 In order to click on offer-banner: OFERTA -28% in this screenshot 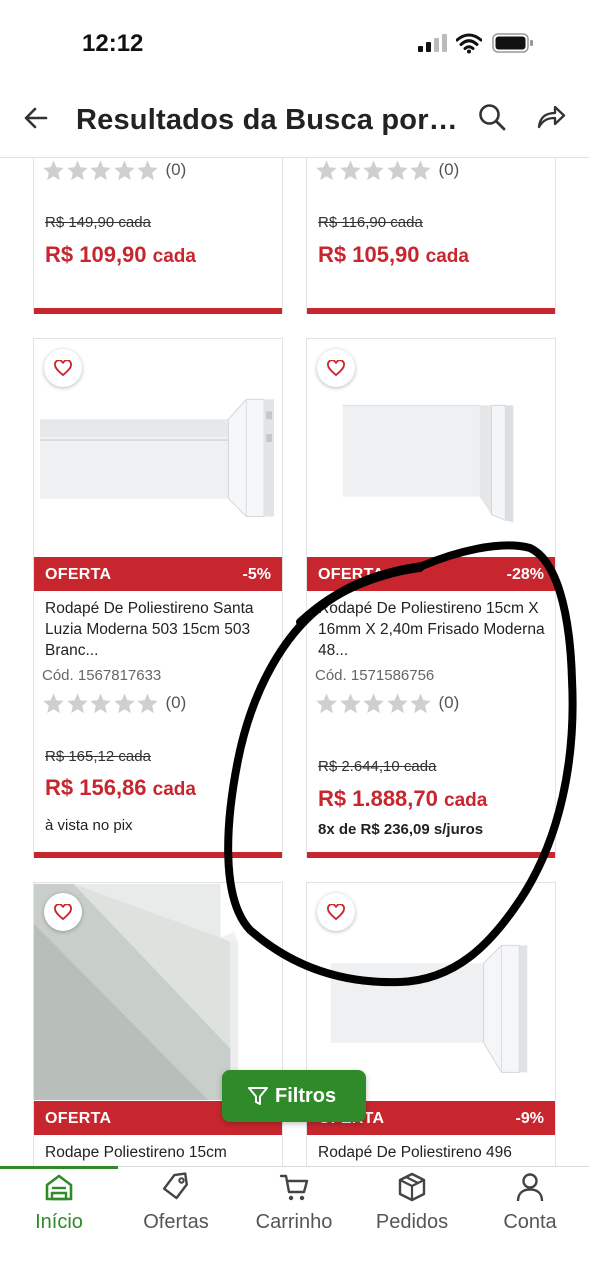, I will do `click(431, 574)`.